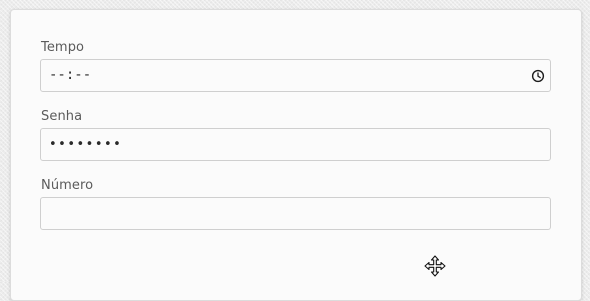  What do you see at coordinates (295, 144) in the screenshot?
I see `password-input: ••••••••` at bounding box center [295, 144].